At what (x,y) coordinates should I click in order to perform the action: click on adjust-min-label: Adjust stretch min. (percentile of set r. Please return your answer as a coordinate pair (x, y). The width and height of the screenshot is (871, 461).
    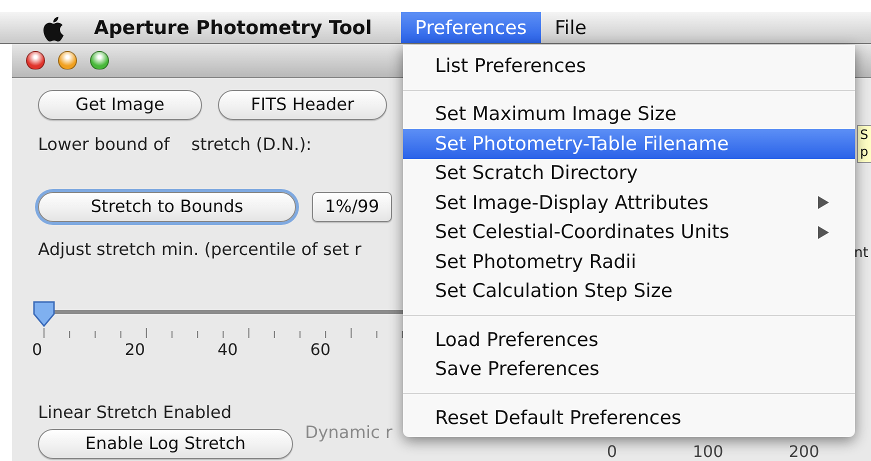
    Looking at the image, I should click on (200, 250).